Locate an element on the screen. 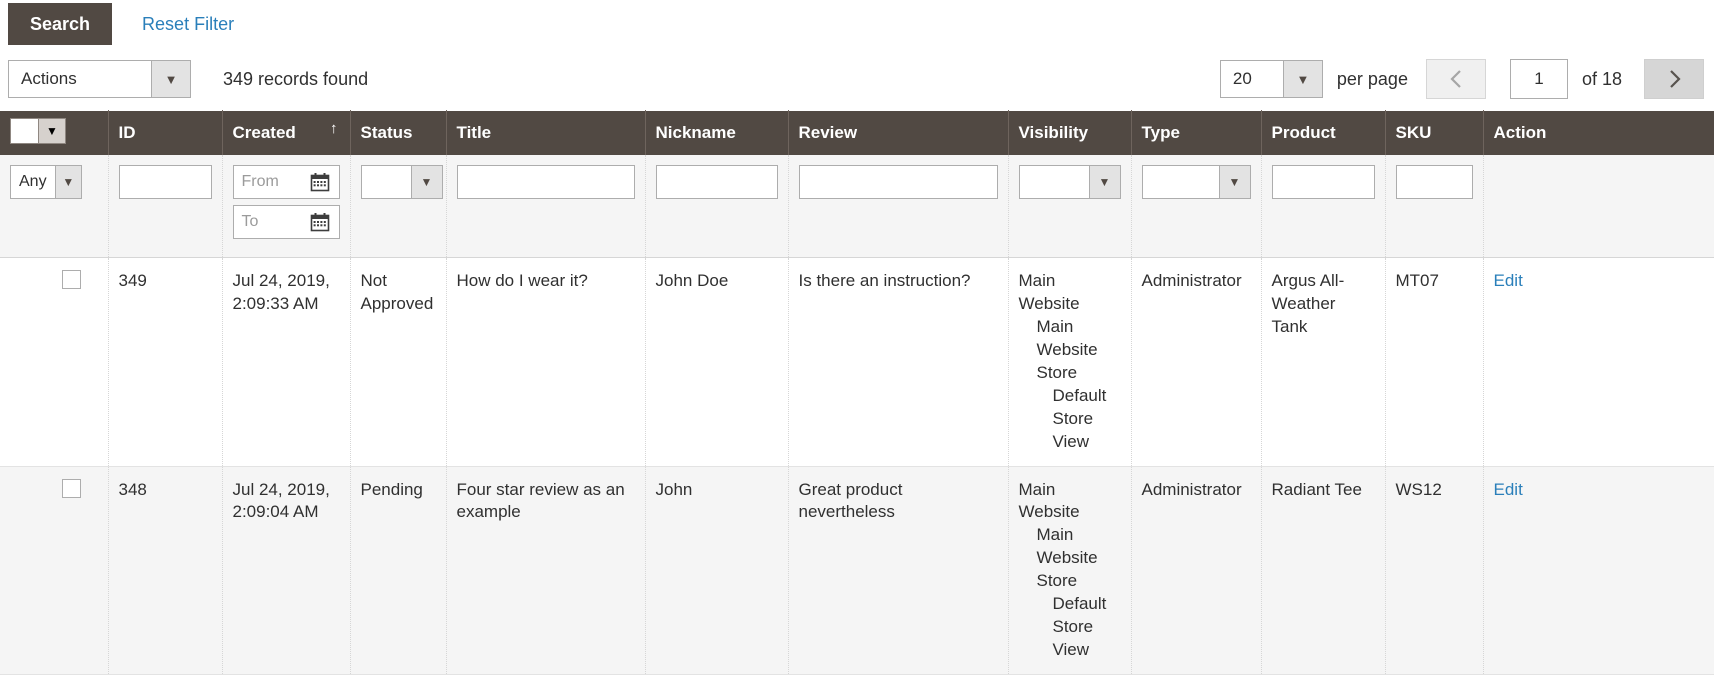  filter-select-visibility: ▼ is located at coordinates (1069, 182).